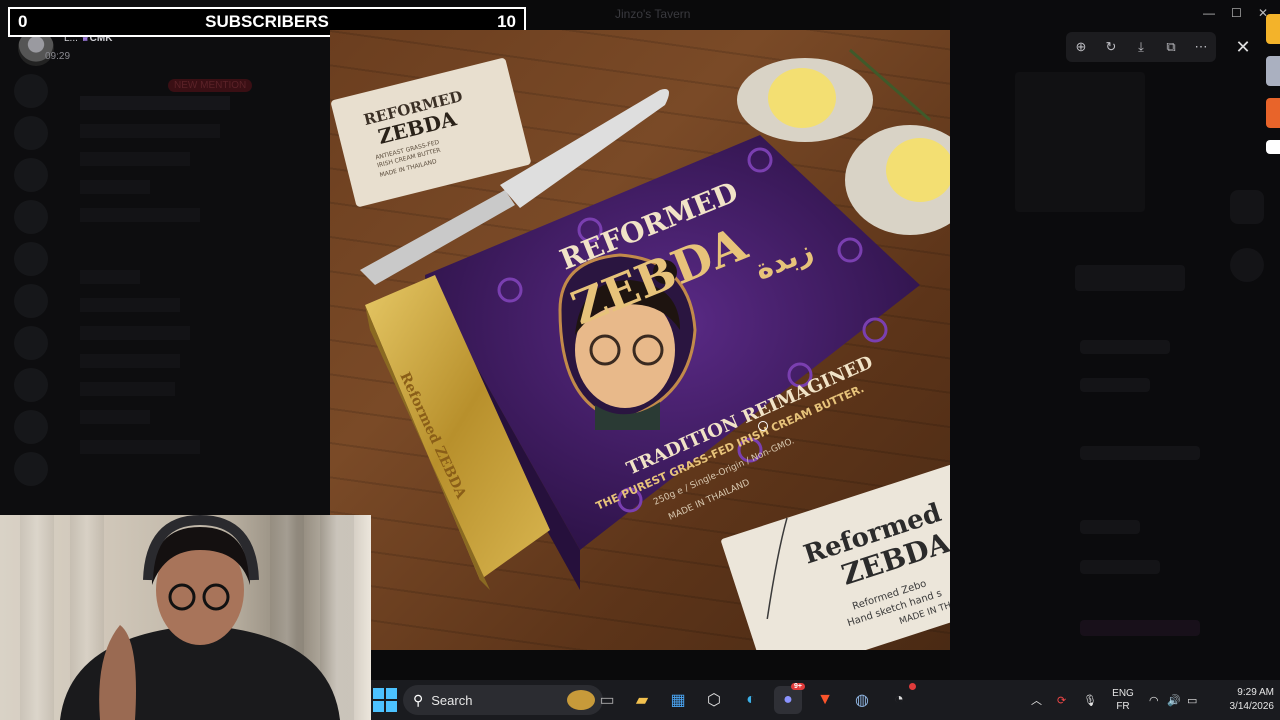 This screenshot has width=1280, height=720. Describe the element at coordinates (267, 21) in the screenshot. I see `sub-goal-label: SUBSCRIBERS` at that location.